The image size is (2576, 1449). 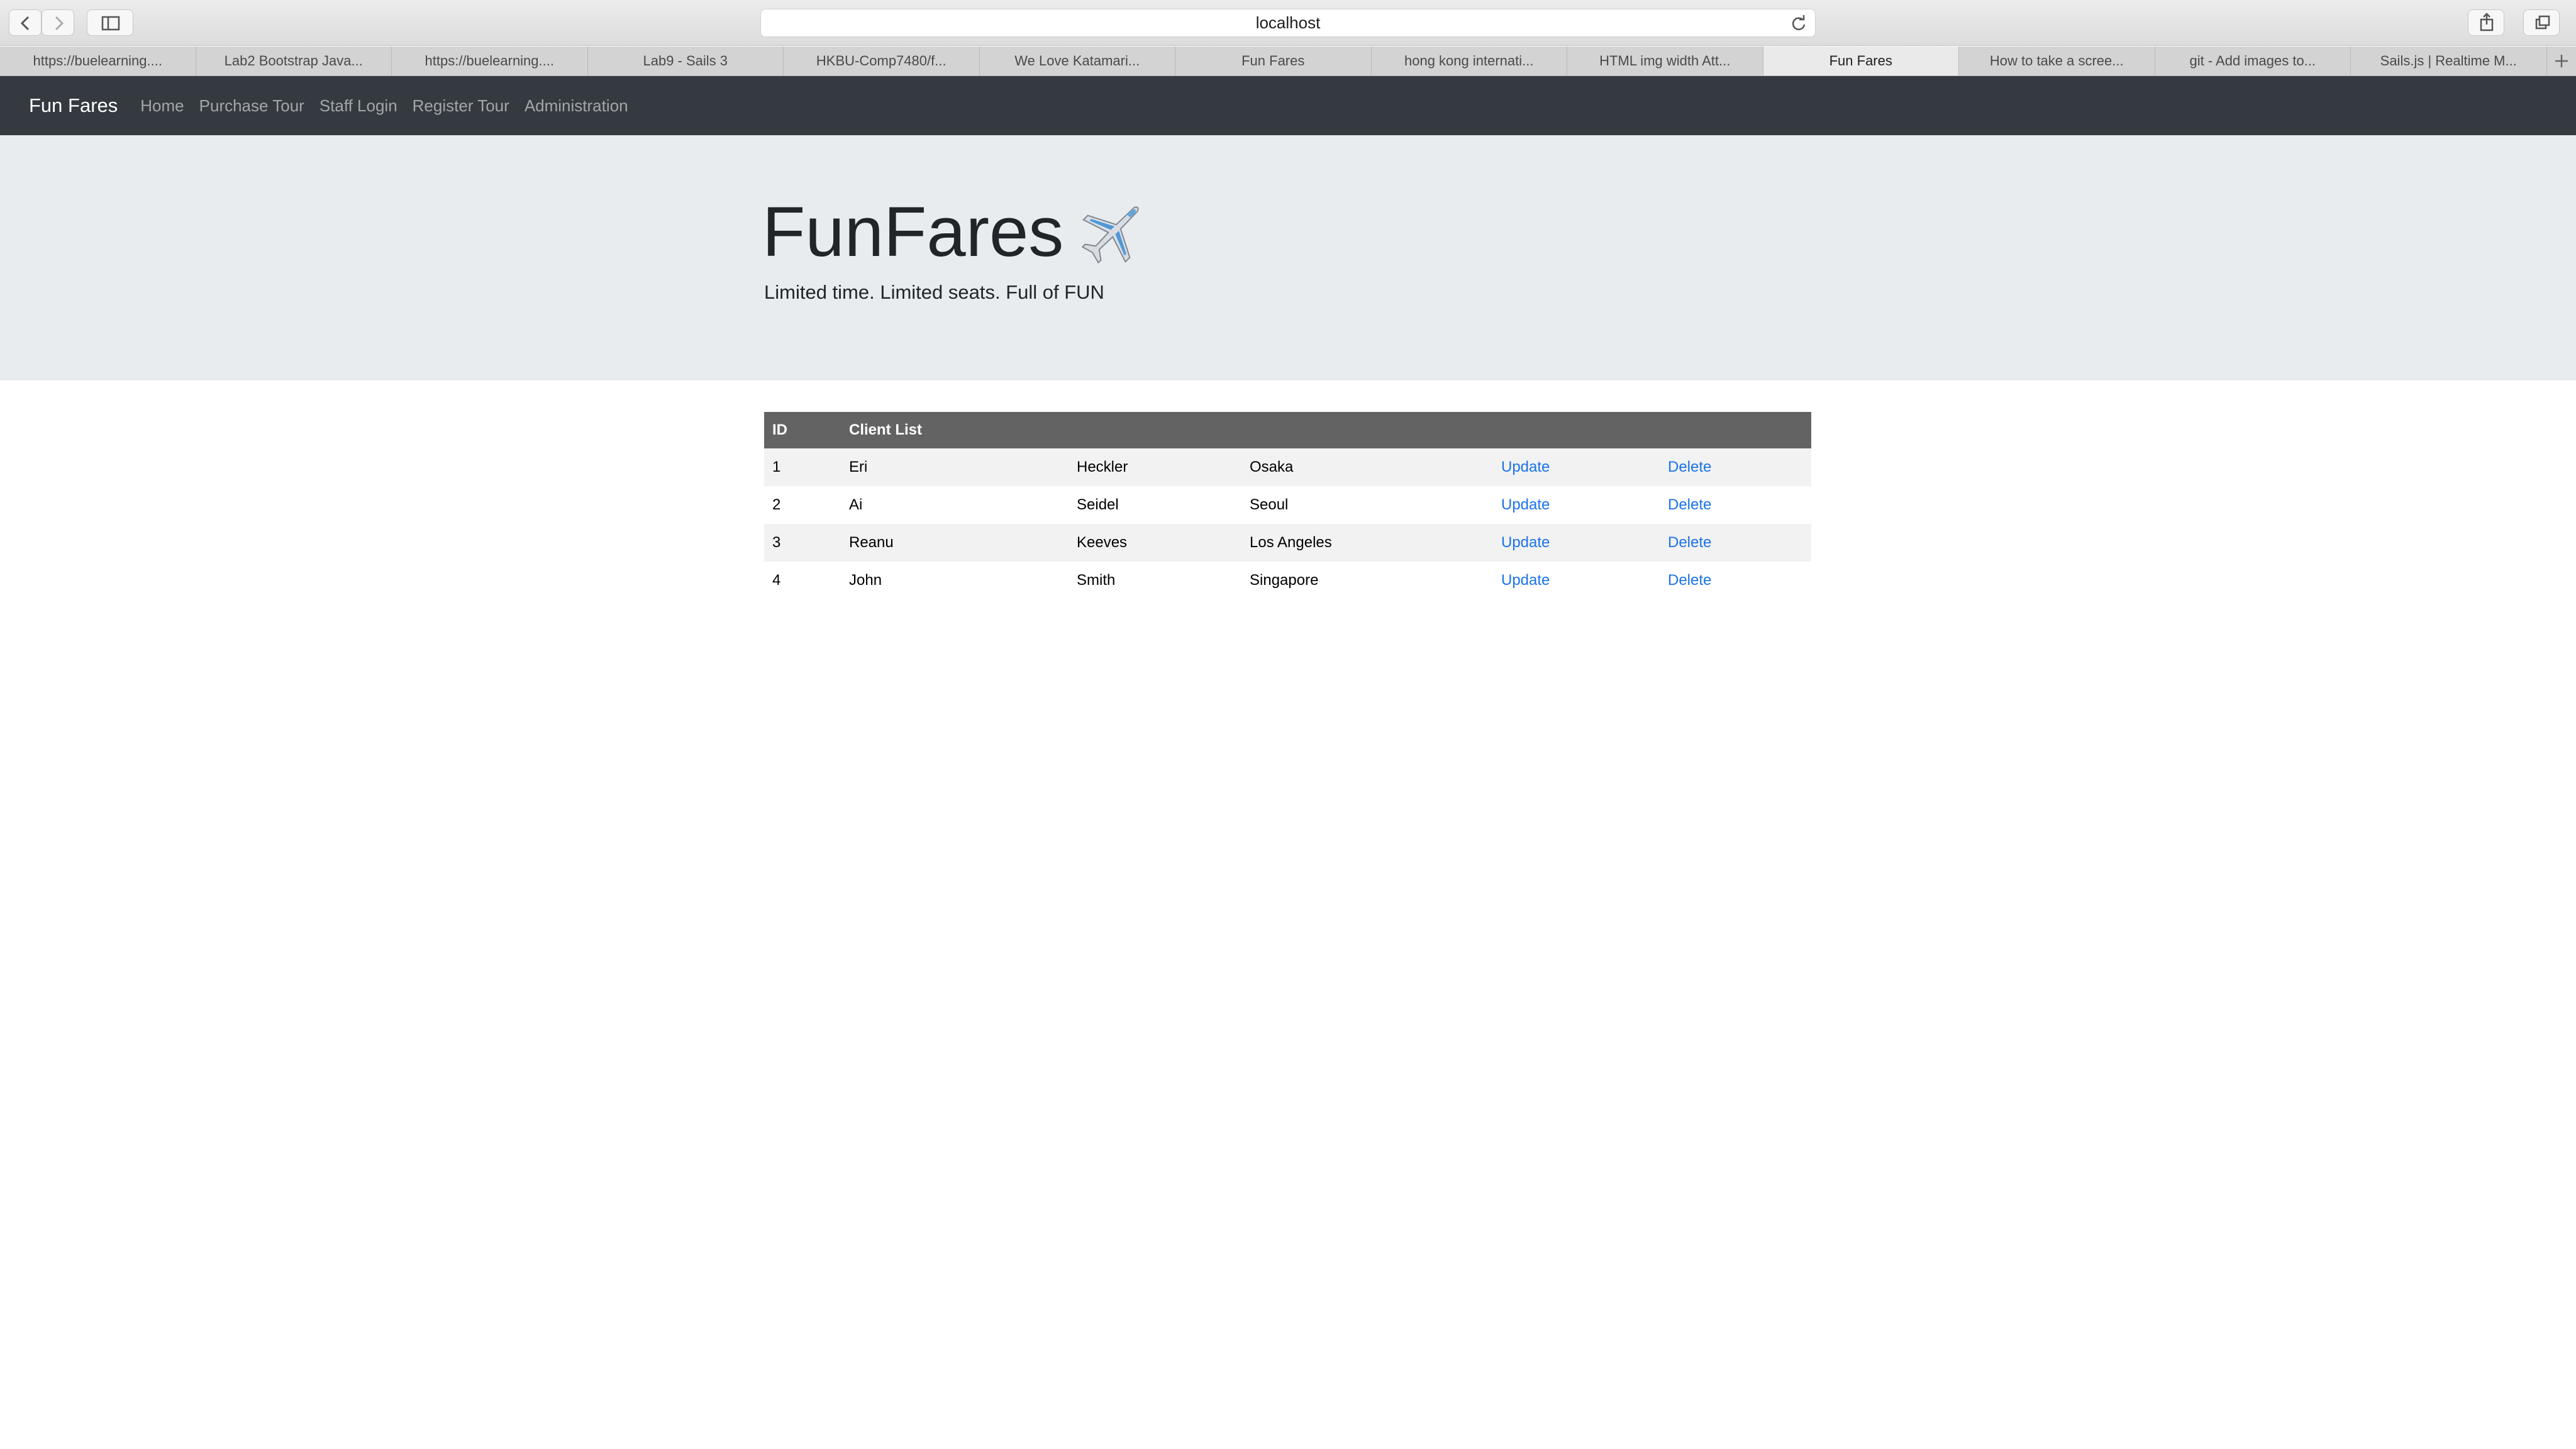 I want to click on cell-first-name: John, so click(x=865, y=580).